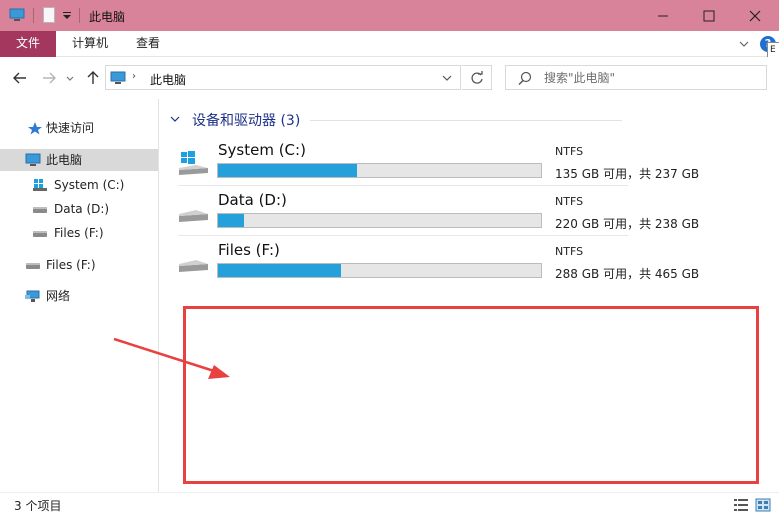  What do you see at coordinates (90, 44) in the screenshot?
I see `tab-computer: 计算机` at bounding box center [90, 44].